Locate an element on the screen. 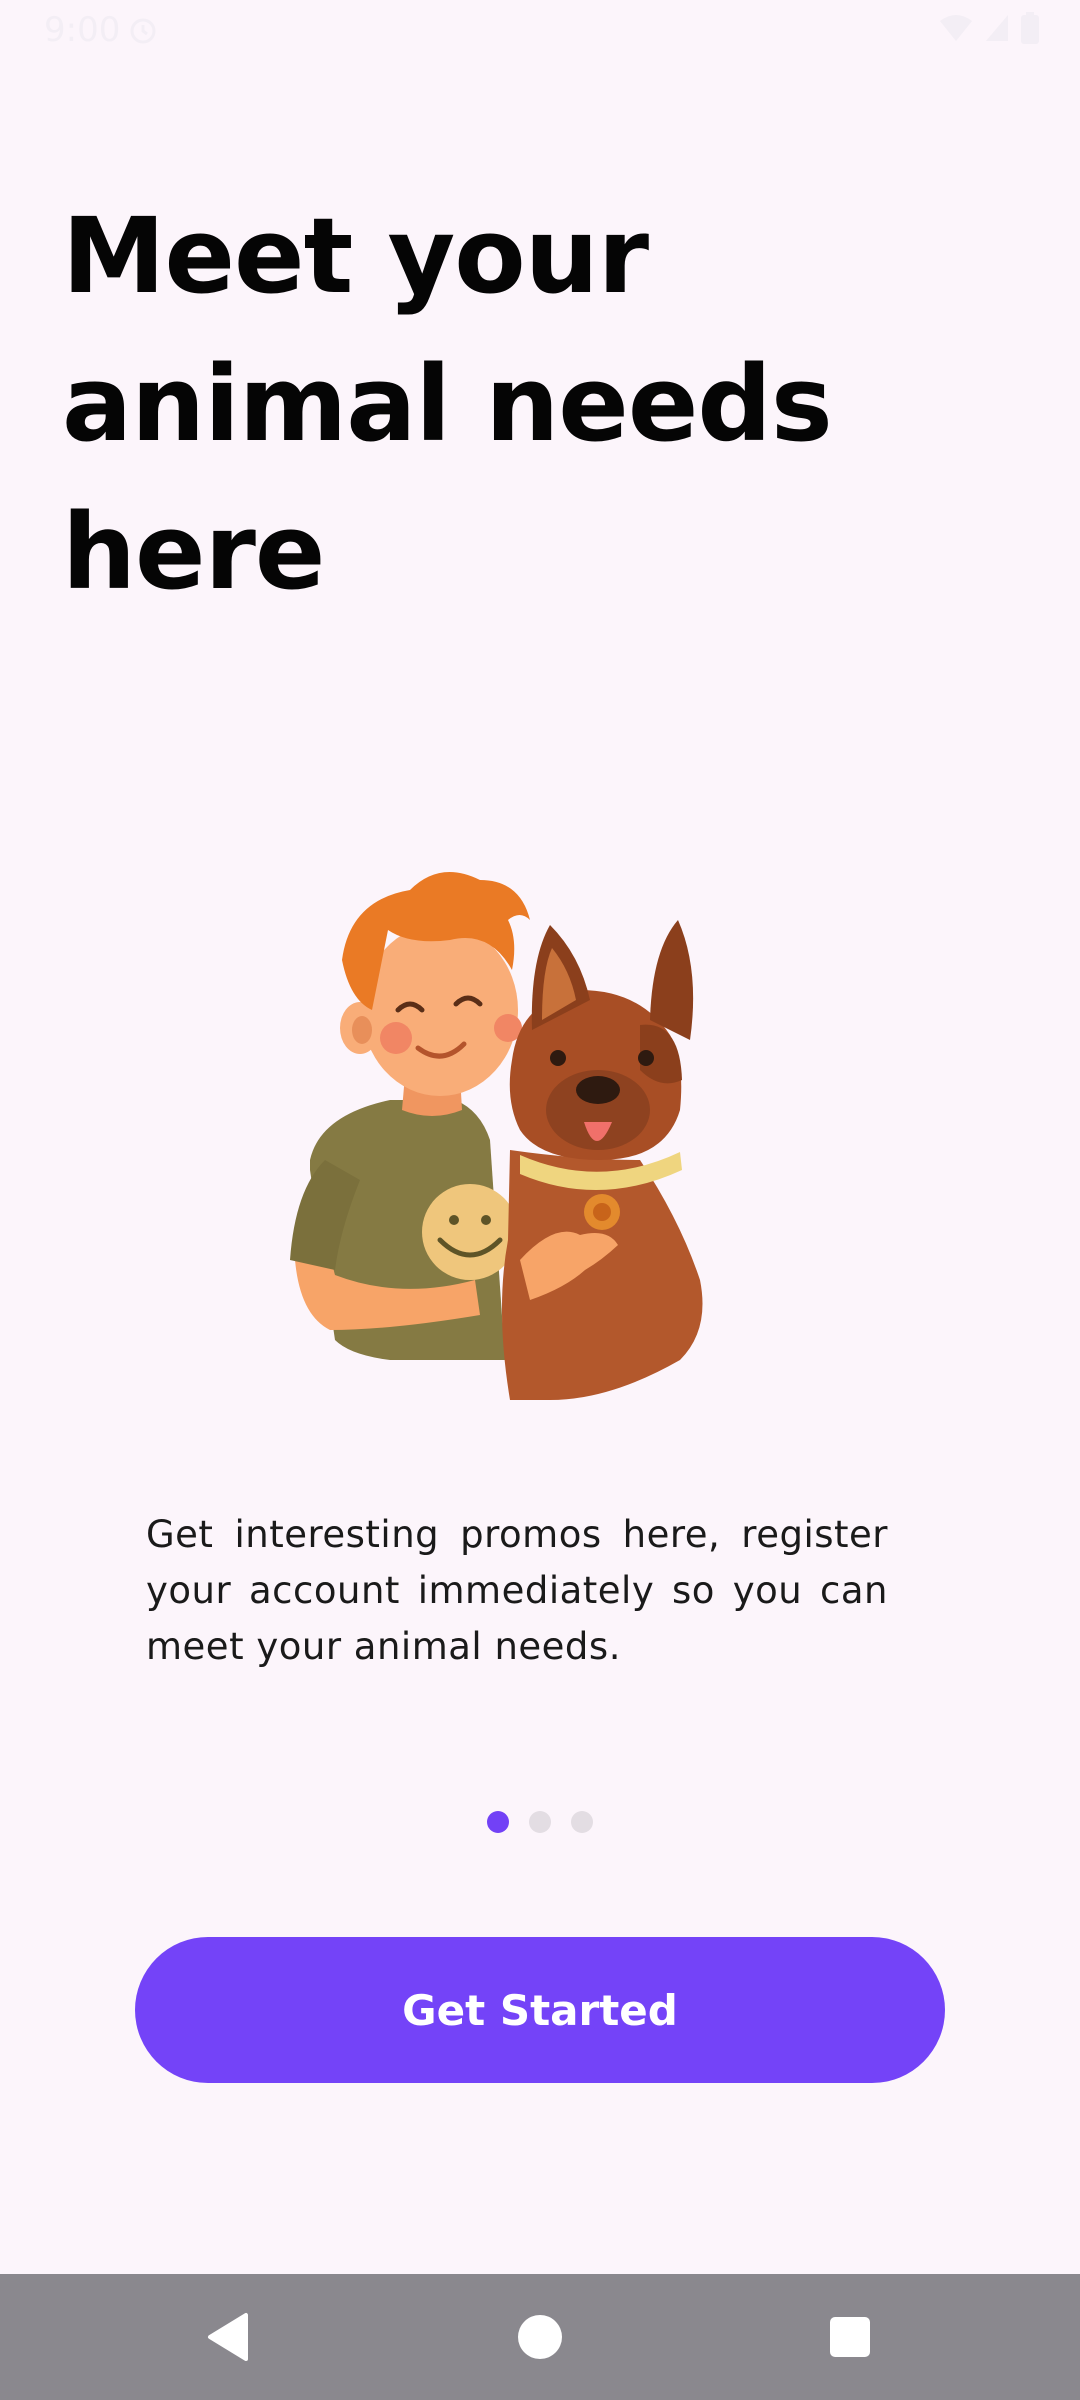 This screenshot has width=1080, height=2400. status-icons is located at coordinates (989, 28).